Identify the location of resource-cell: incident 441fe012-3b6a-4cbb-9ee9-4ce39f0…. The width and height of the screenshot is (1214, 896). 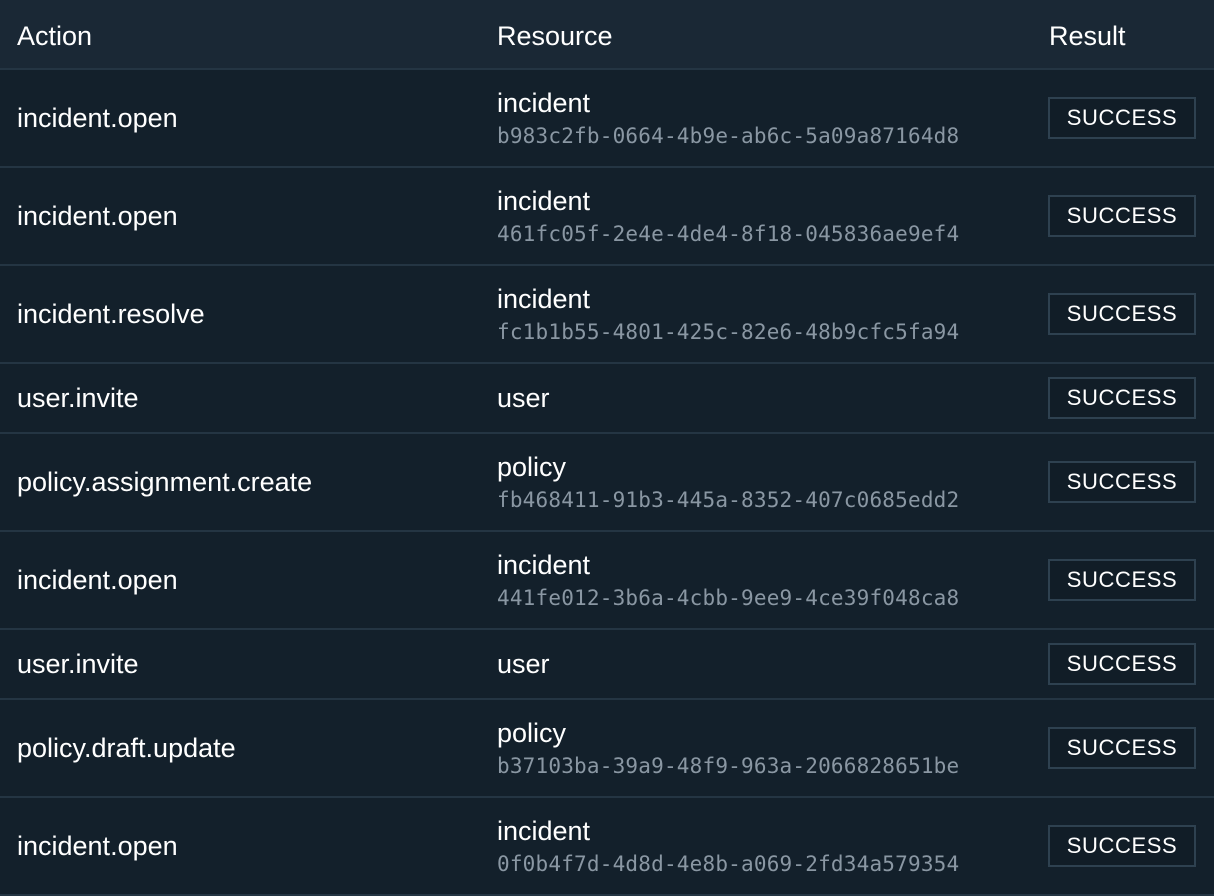
(728, 580).